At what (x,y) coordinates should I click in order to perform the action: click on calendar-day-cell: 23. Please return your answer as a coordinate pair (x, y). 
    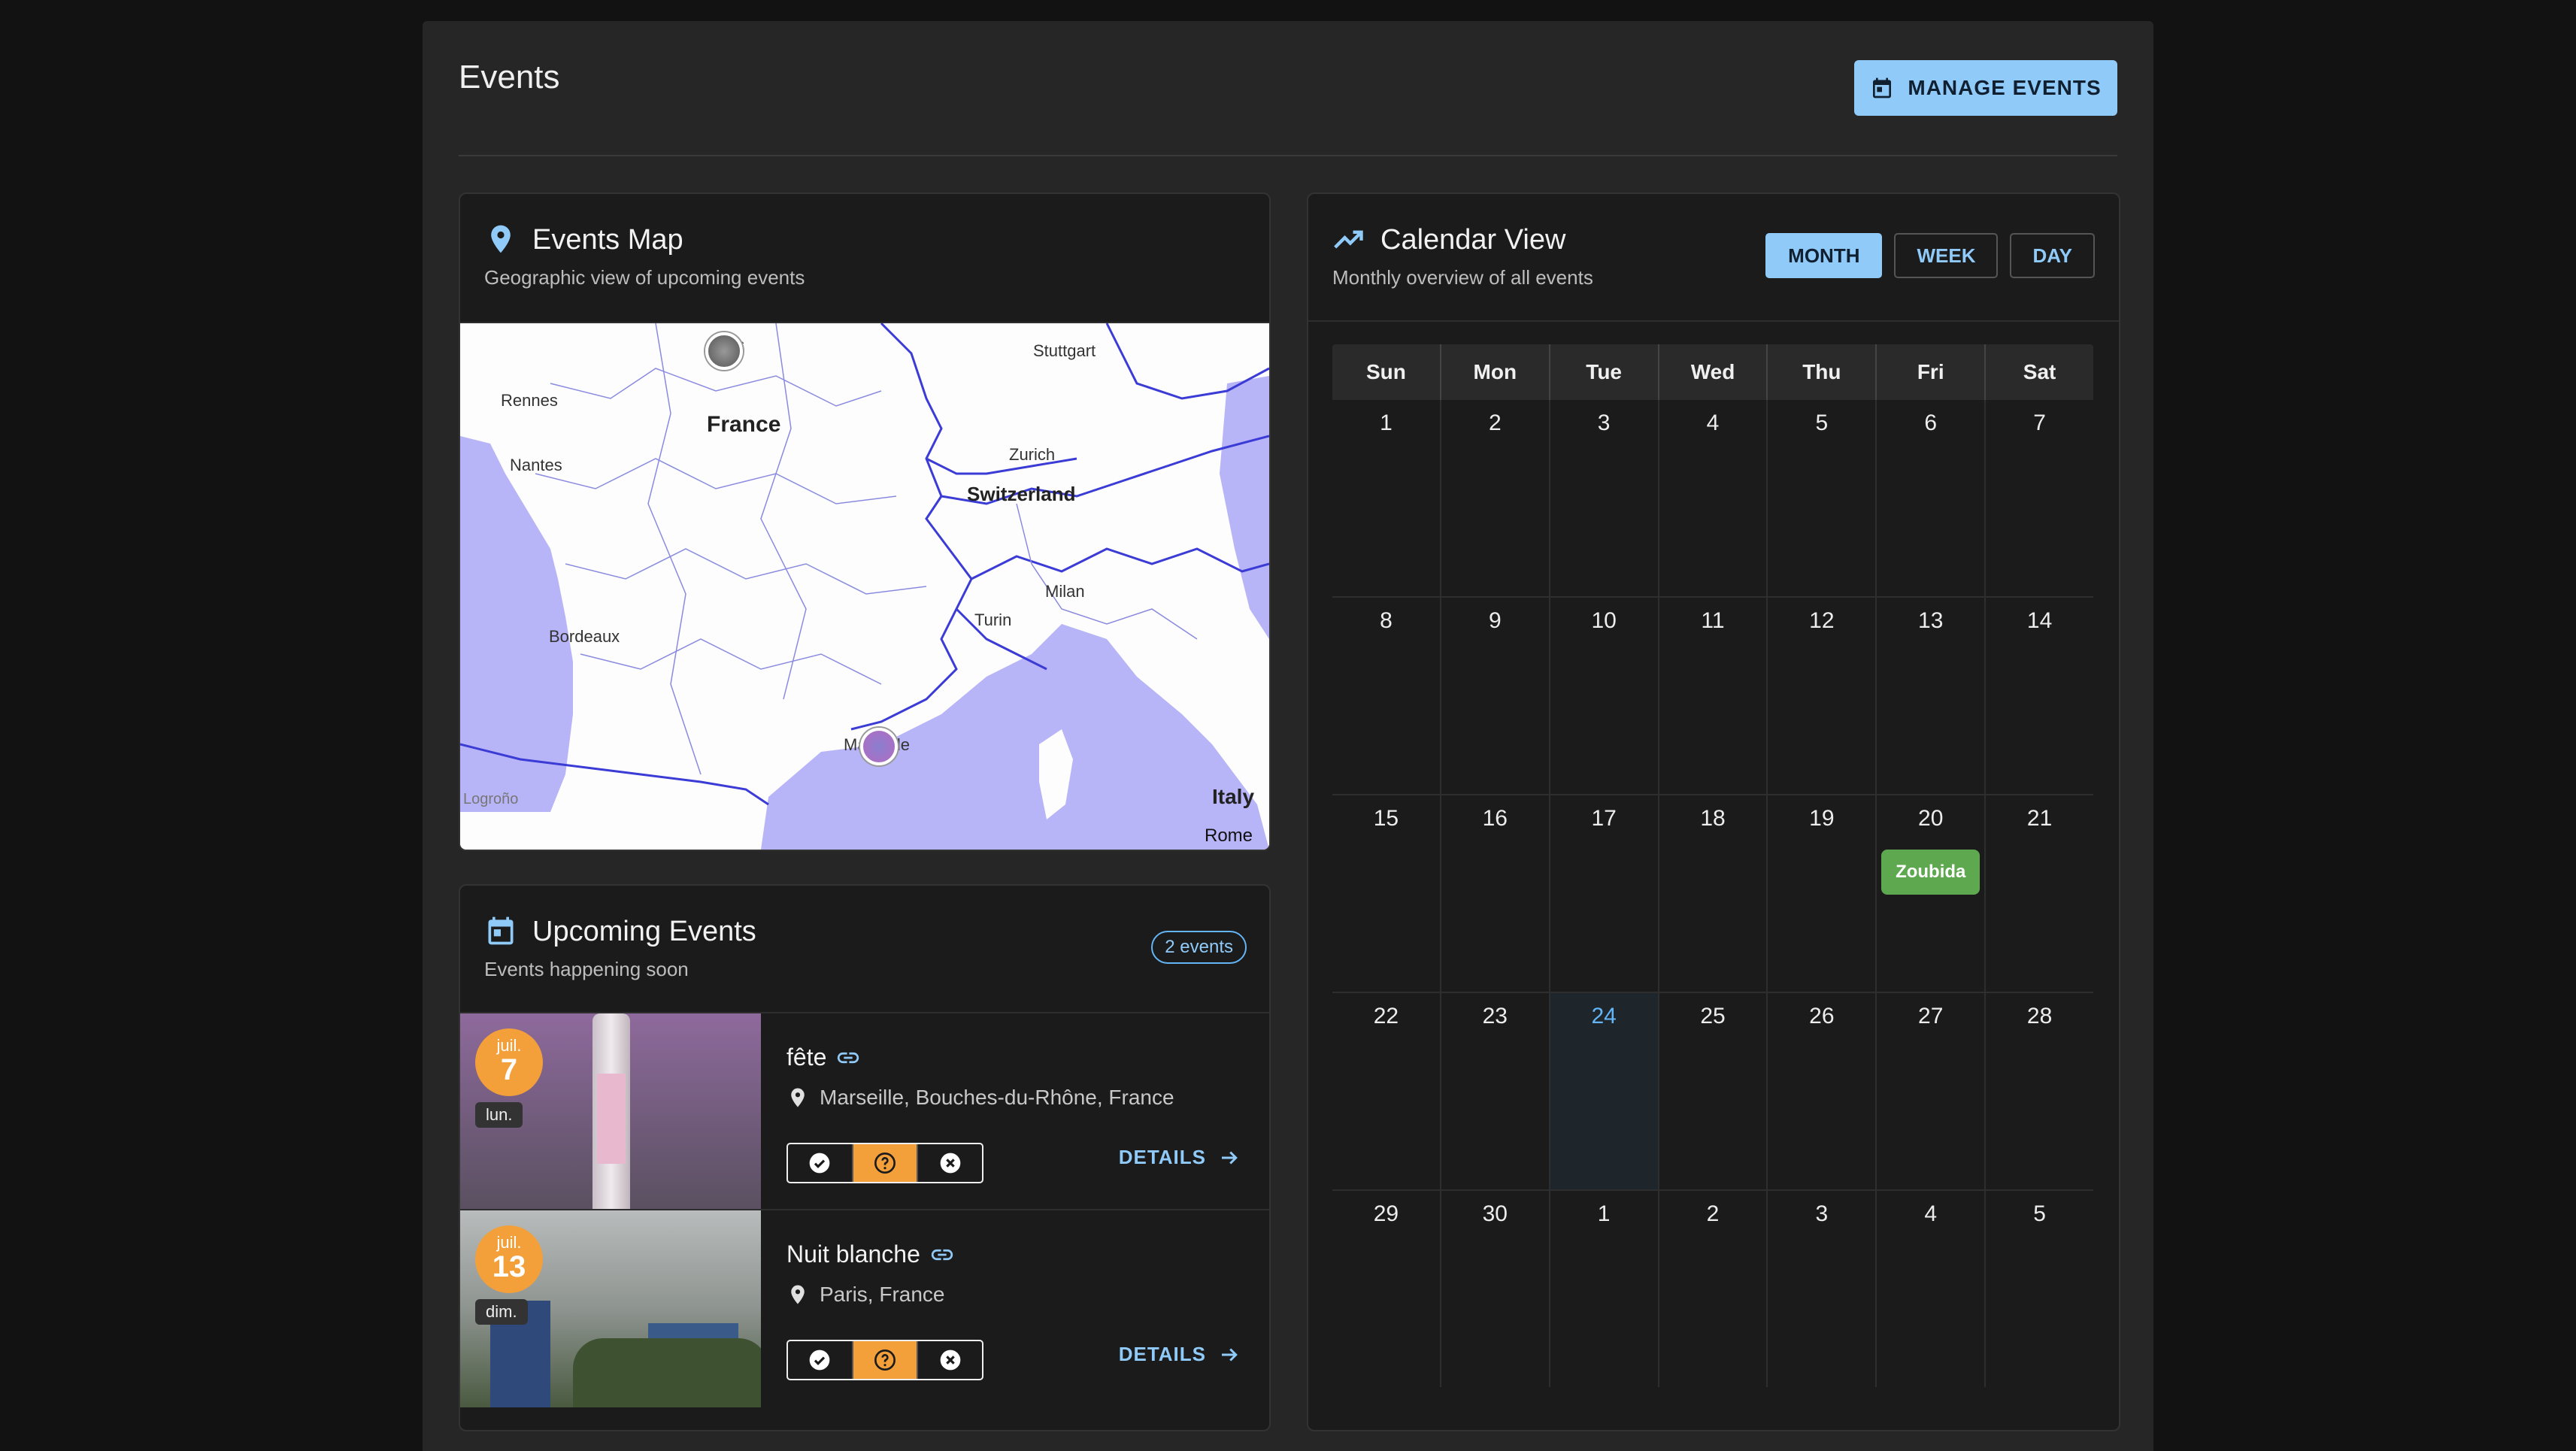
    Looking at the image, I should click on (1495, 1091).